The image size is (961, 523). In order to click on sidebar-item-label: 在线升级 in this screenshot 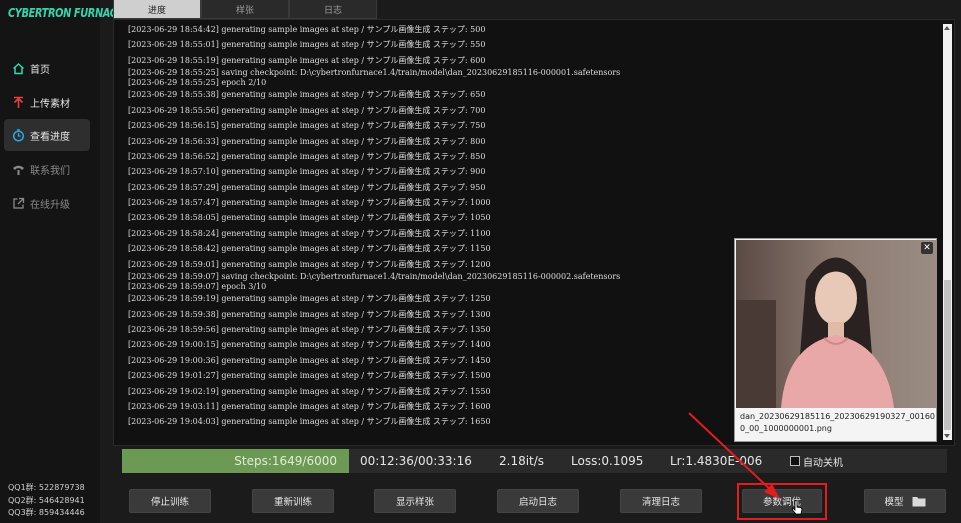, I will do `click(50, 205)`.